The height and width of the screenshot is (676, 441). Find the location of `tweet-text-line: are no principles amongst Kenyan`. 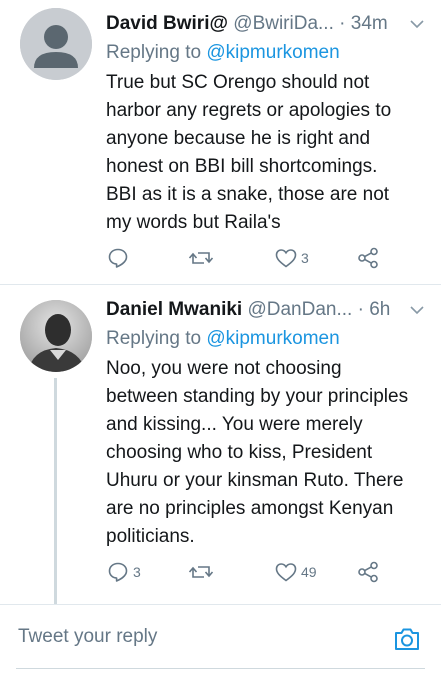

tweet-text-line: are no principles amongst Kenyan is located at coordinates (250, 508).